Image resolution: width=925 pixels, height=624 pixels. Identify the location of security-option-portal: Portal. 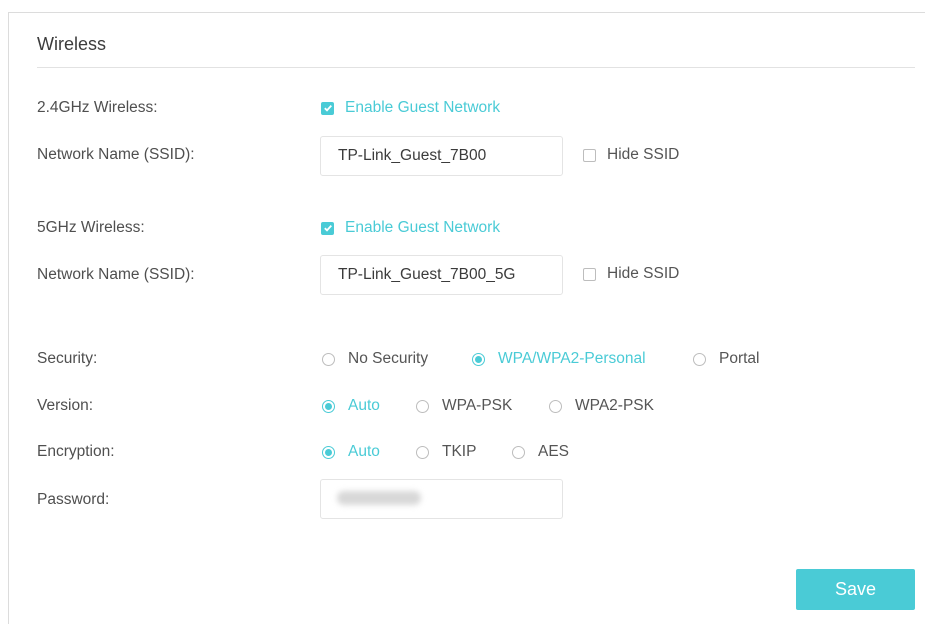
(726, 359).